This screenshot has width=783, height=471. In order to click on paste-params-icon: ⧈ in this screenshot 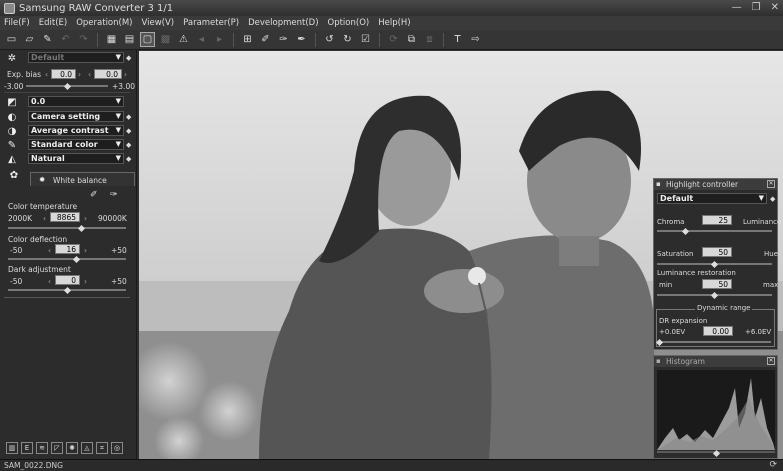, I will do `click(429, 39)`.